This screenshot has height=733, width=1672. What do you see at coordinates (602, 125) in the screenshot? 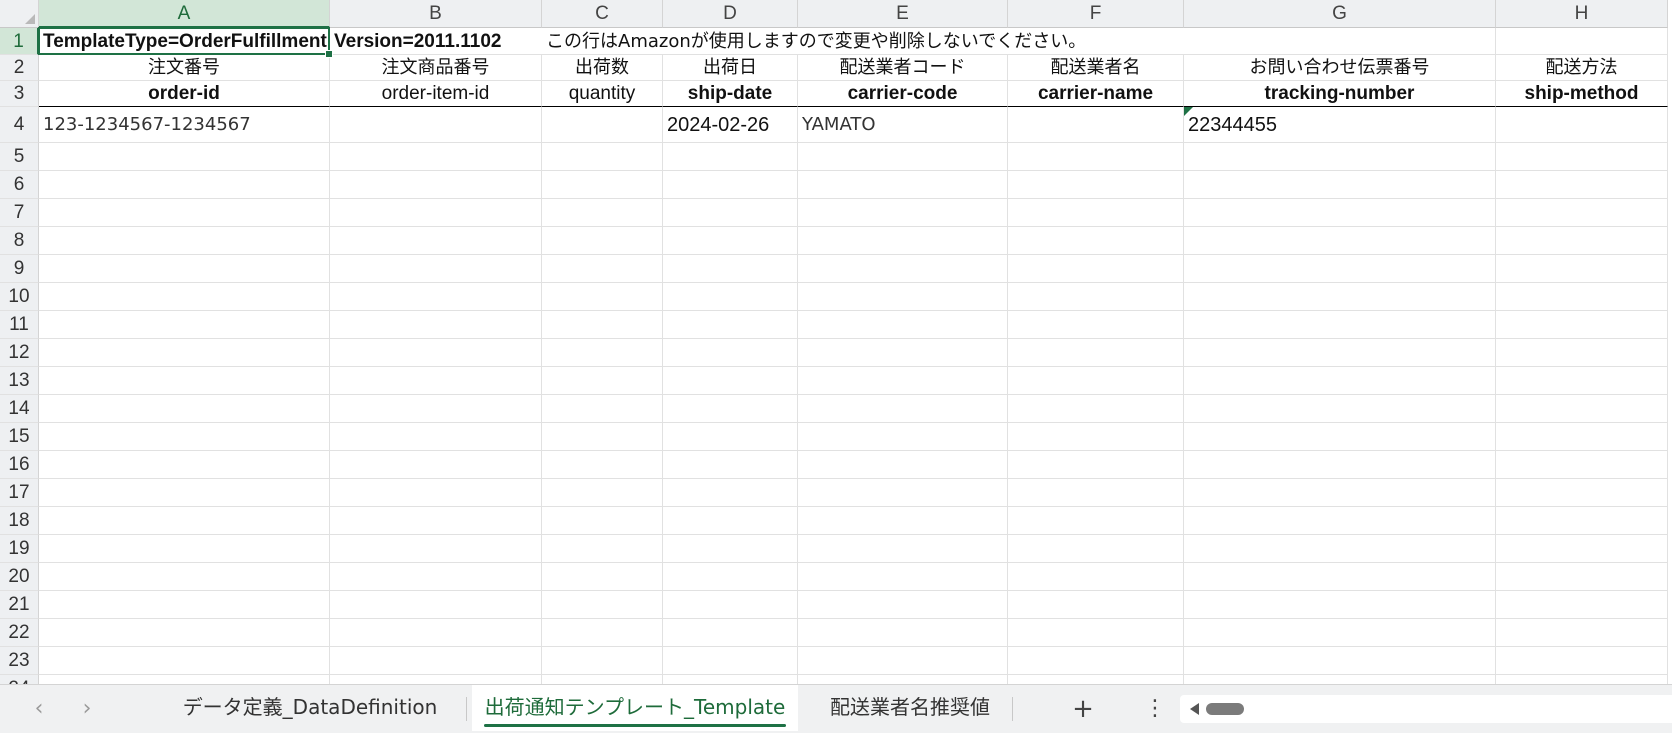
I see `cell-c4` at bounding box center [602, 125].